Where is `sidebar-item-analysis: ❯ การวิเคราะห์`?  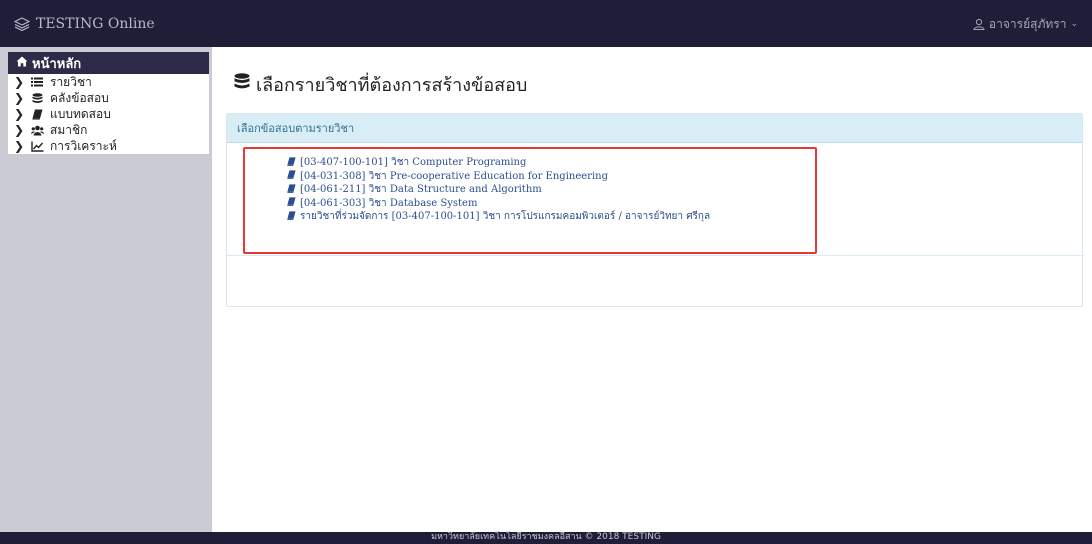
sidebar-item-analysis: ❯ การวิเคราะห์ is located at coordinates (108, 146).